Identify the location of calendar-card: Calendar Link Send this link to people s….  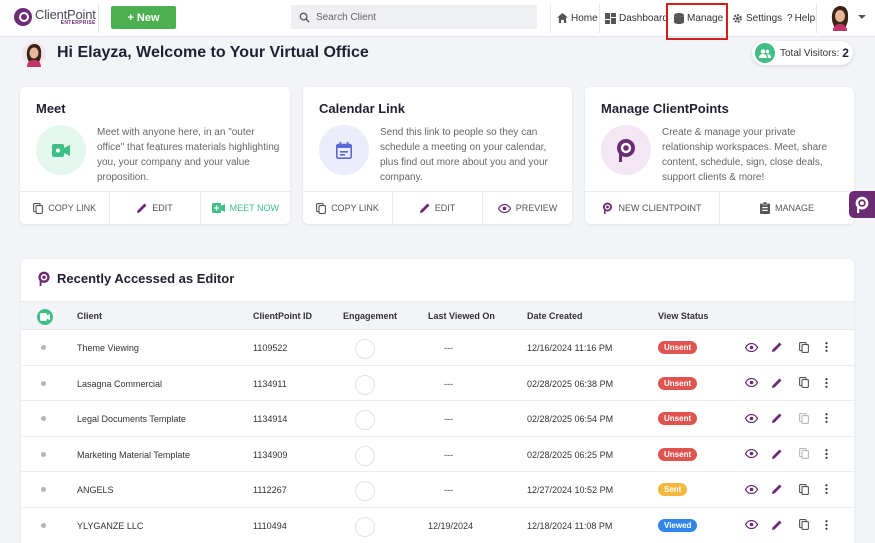
(437, 155).